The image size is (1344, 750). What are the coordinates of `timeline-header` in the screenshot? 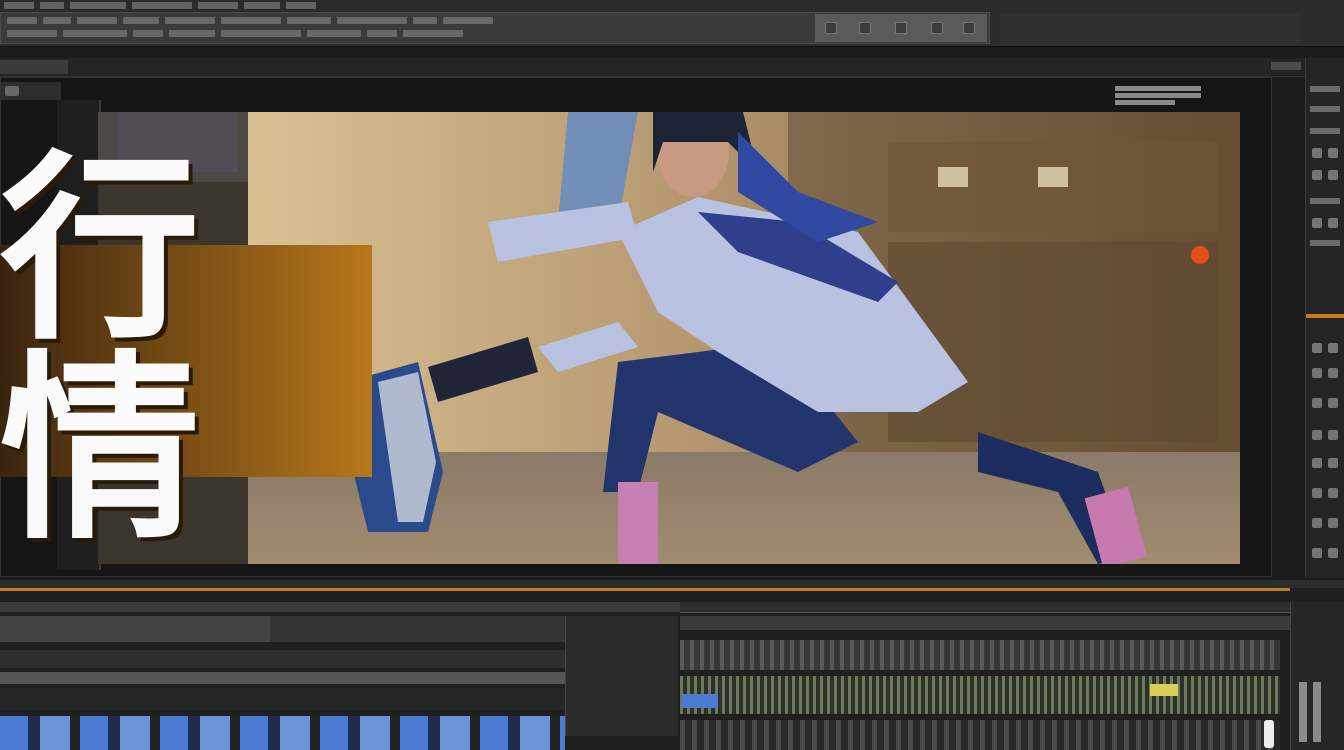 It's located at (672, 584).